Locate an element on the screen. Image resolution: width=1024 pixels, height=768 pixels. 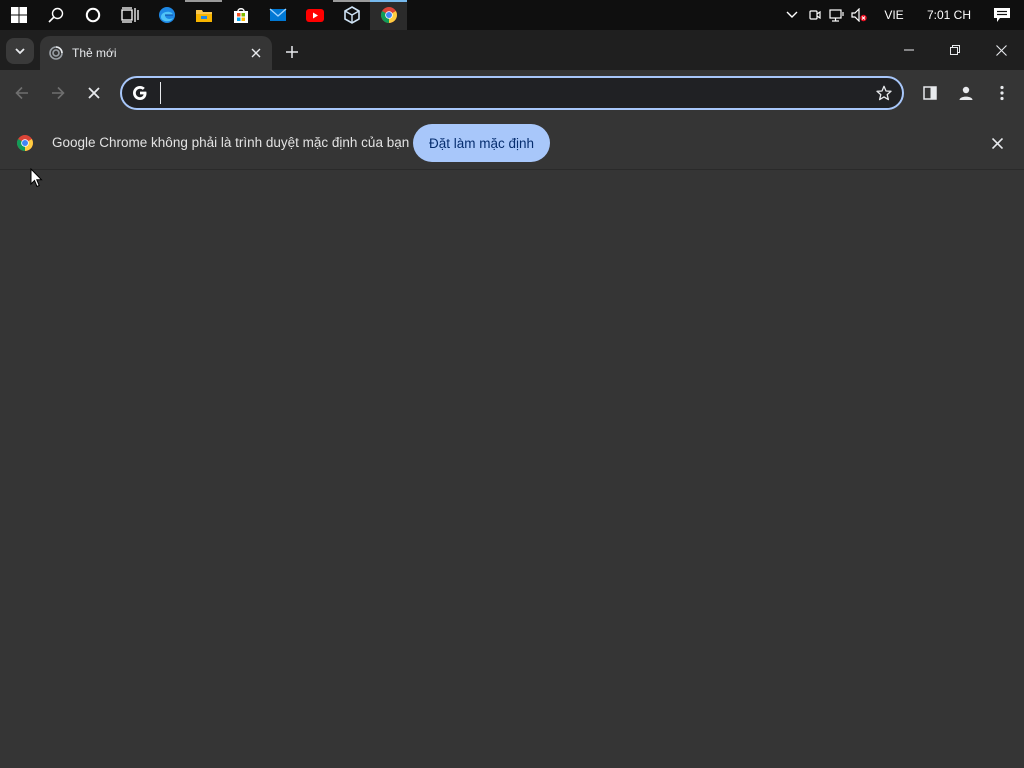
clock: 7:01 CH is located at coordinates (949, 15).